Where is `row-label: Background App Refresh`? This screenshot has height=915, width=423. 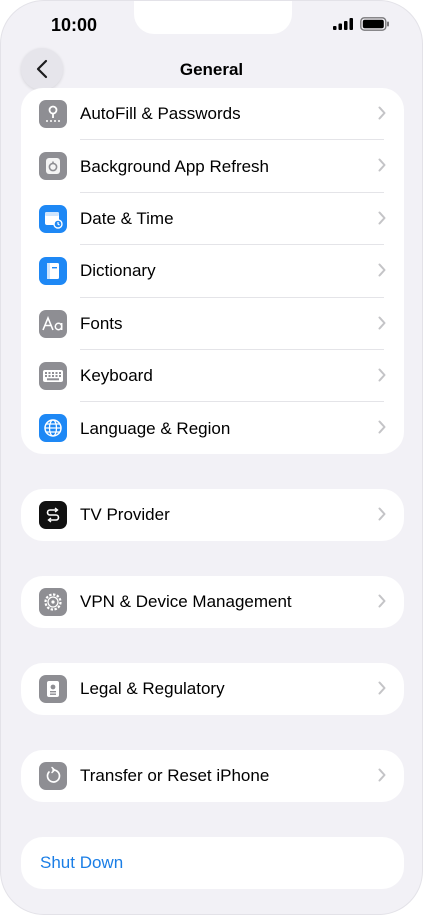 row-label: Background App Refresh is located at coordinates (175, 166).